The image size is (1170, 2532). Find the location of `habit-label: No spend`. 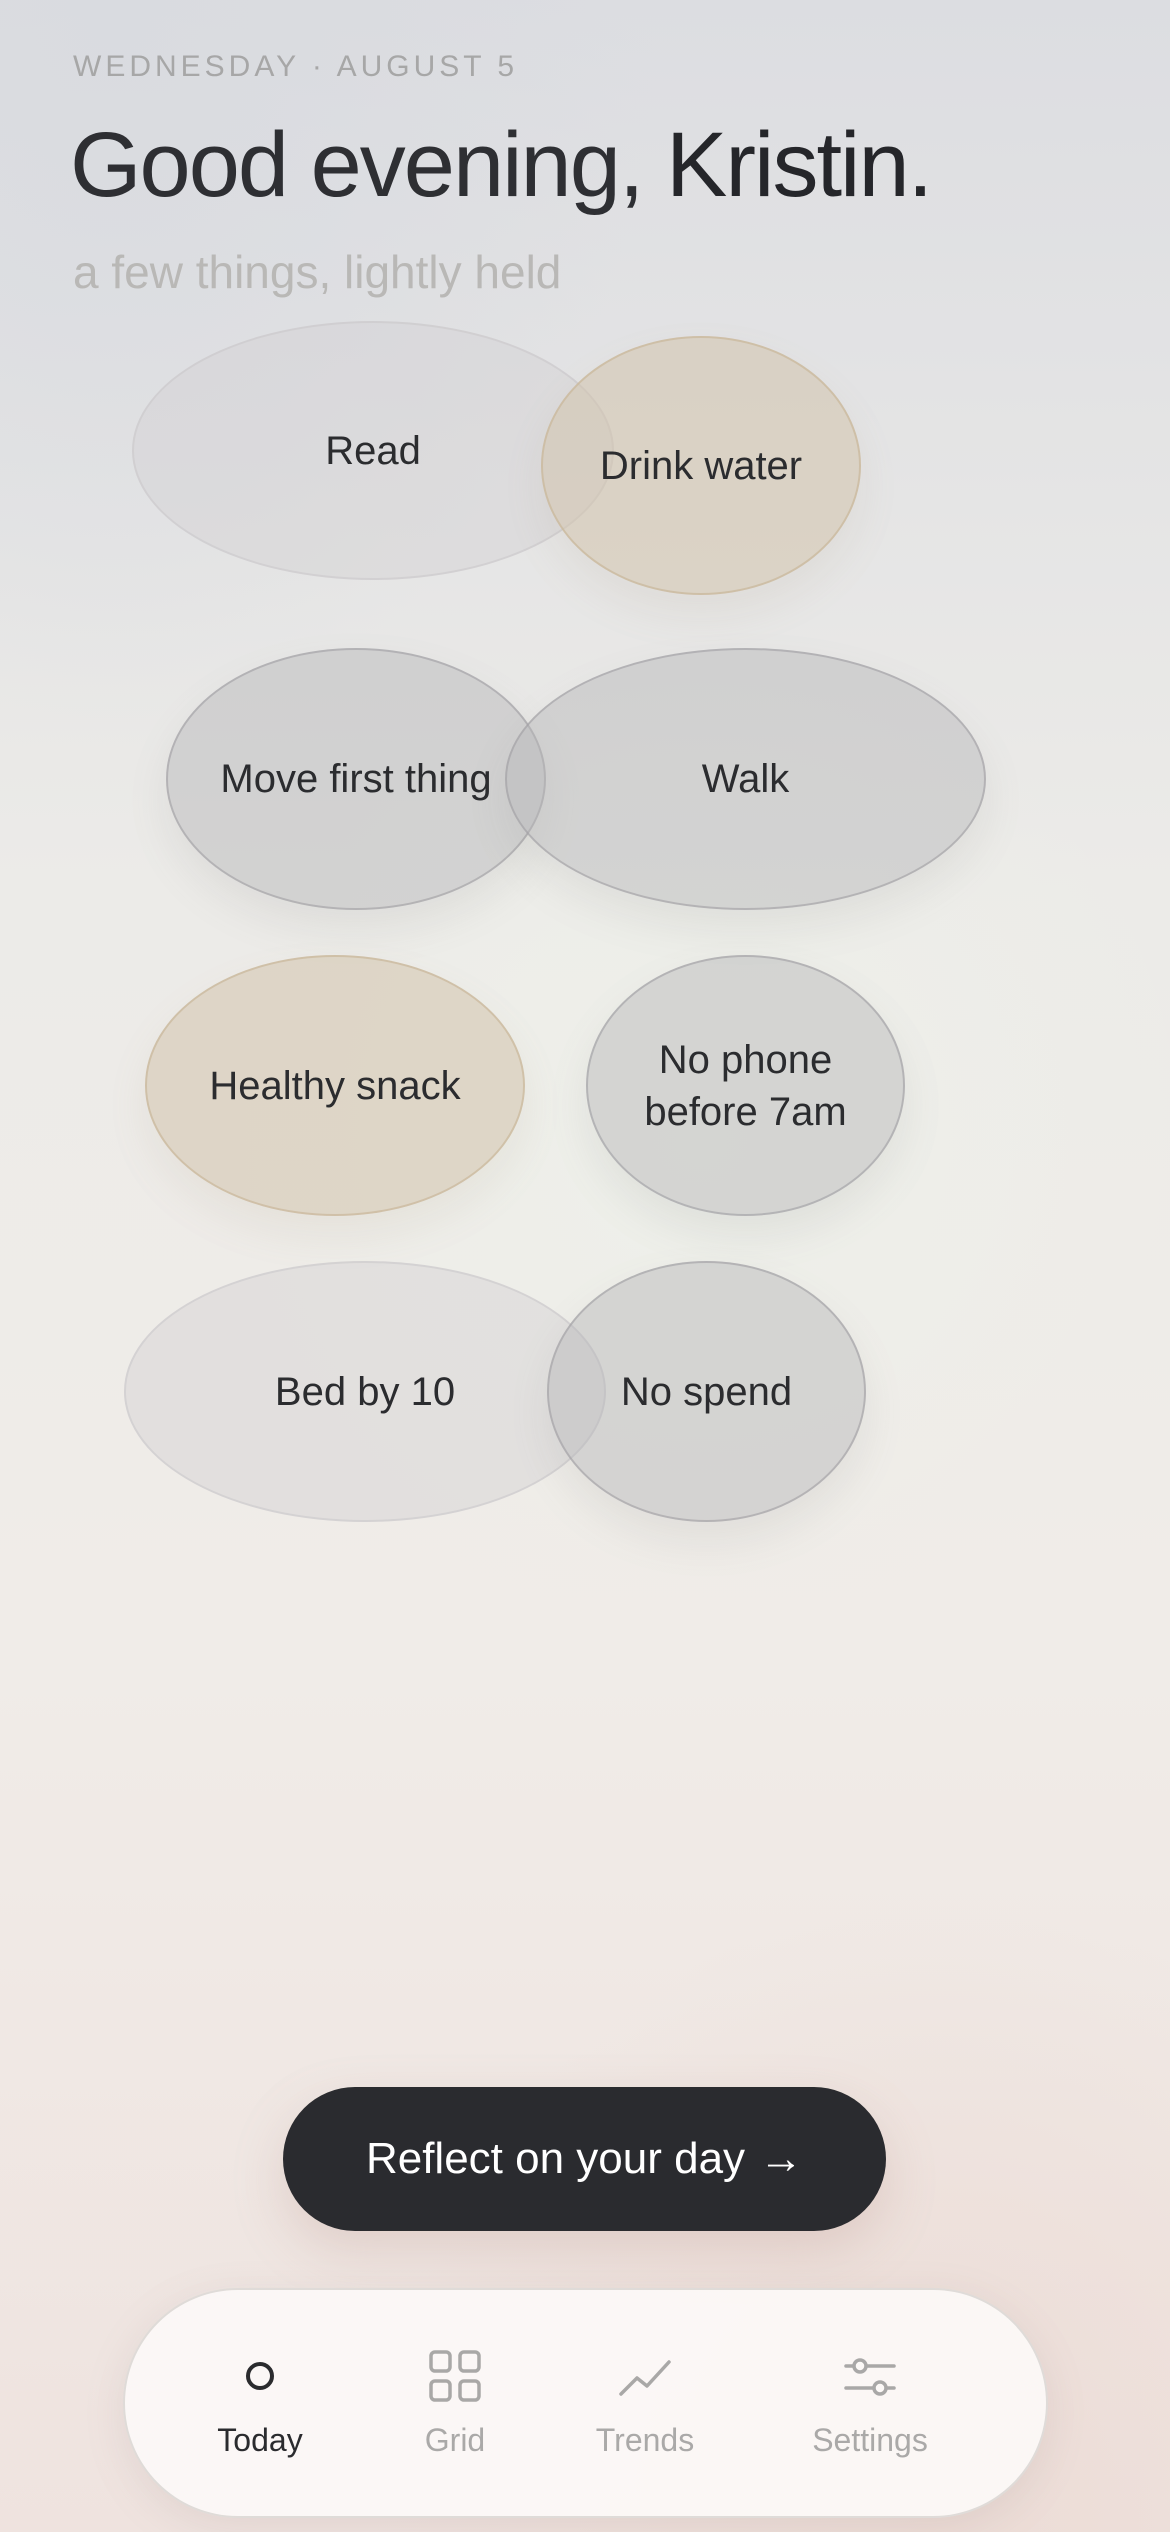

habit-label: No spend is located at coordinates (706, 1391).